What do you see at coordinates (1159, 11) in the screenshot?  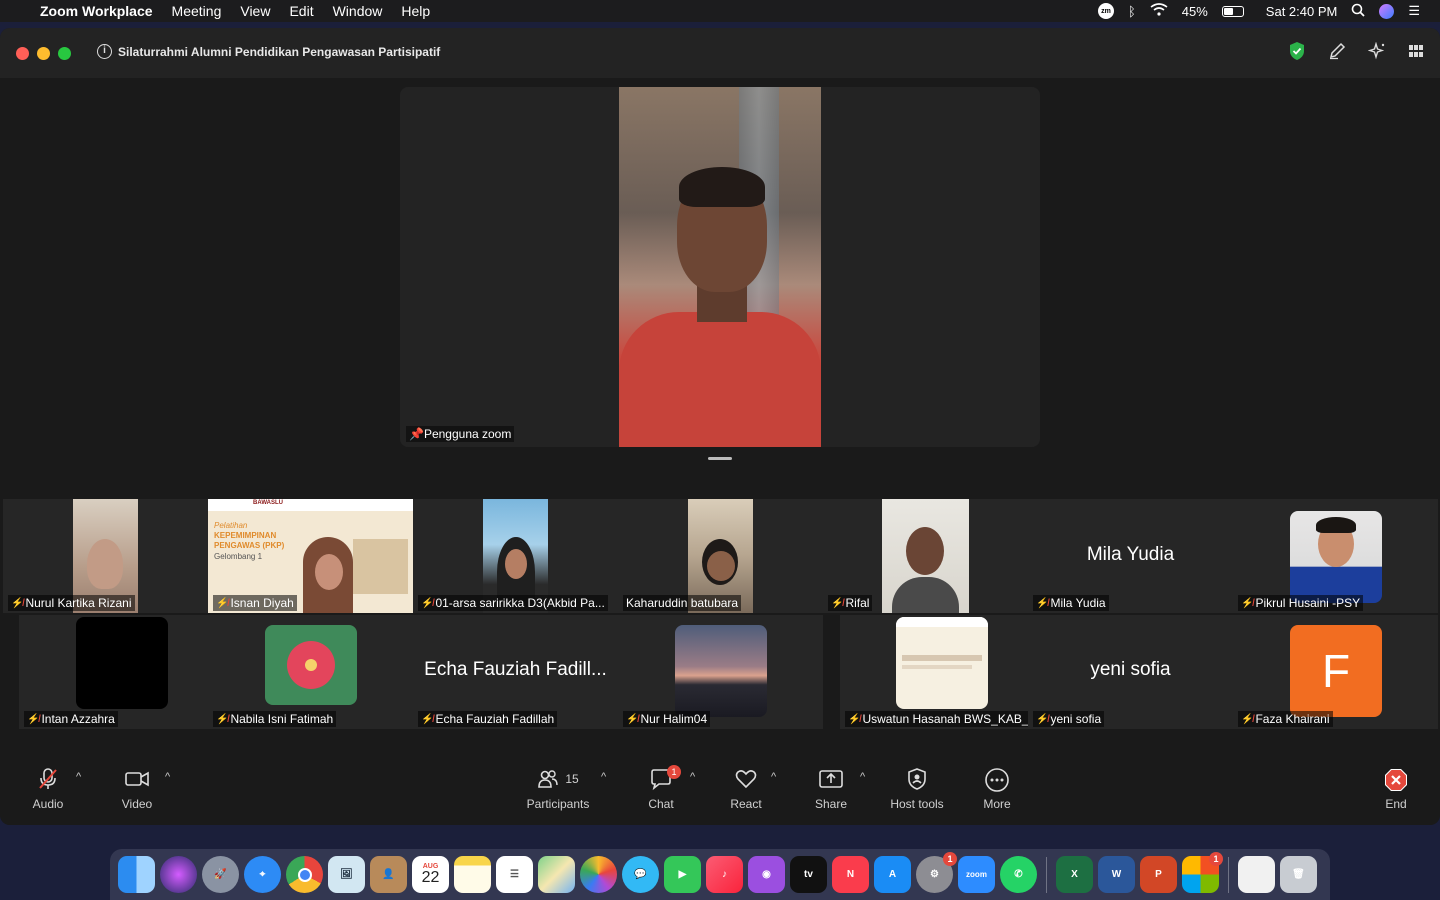 I see `wifi-icon` at bounding box center [1159, 11].